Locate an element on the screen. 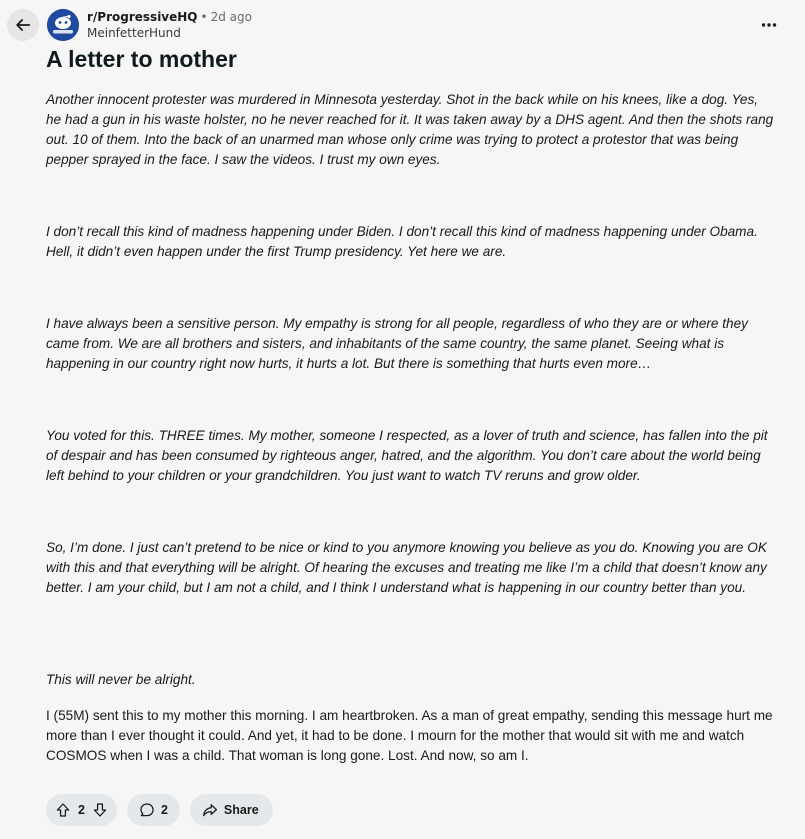 This screenshot has height=839, width=805. subreddit-avatar-icon is located at coordinates (63, 25).